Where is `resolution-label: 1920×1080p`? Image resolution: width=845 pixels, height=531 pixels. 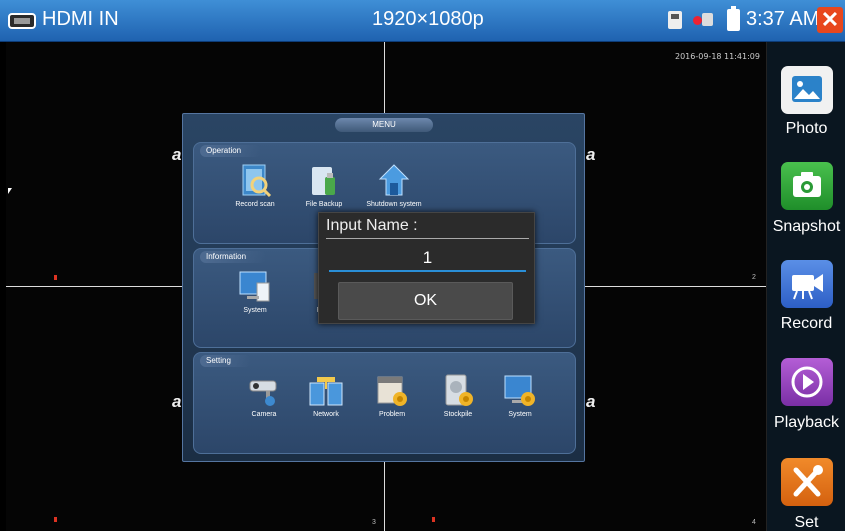 resolution-label: 1920×1080p is located at coordinates (428, 19).